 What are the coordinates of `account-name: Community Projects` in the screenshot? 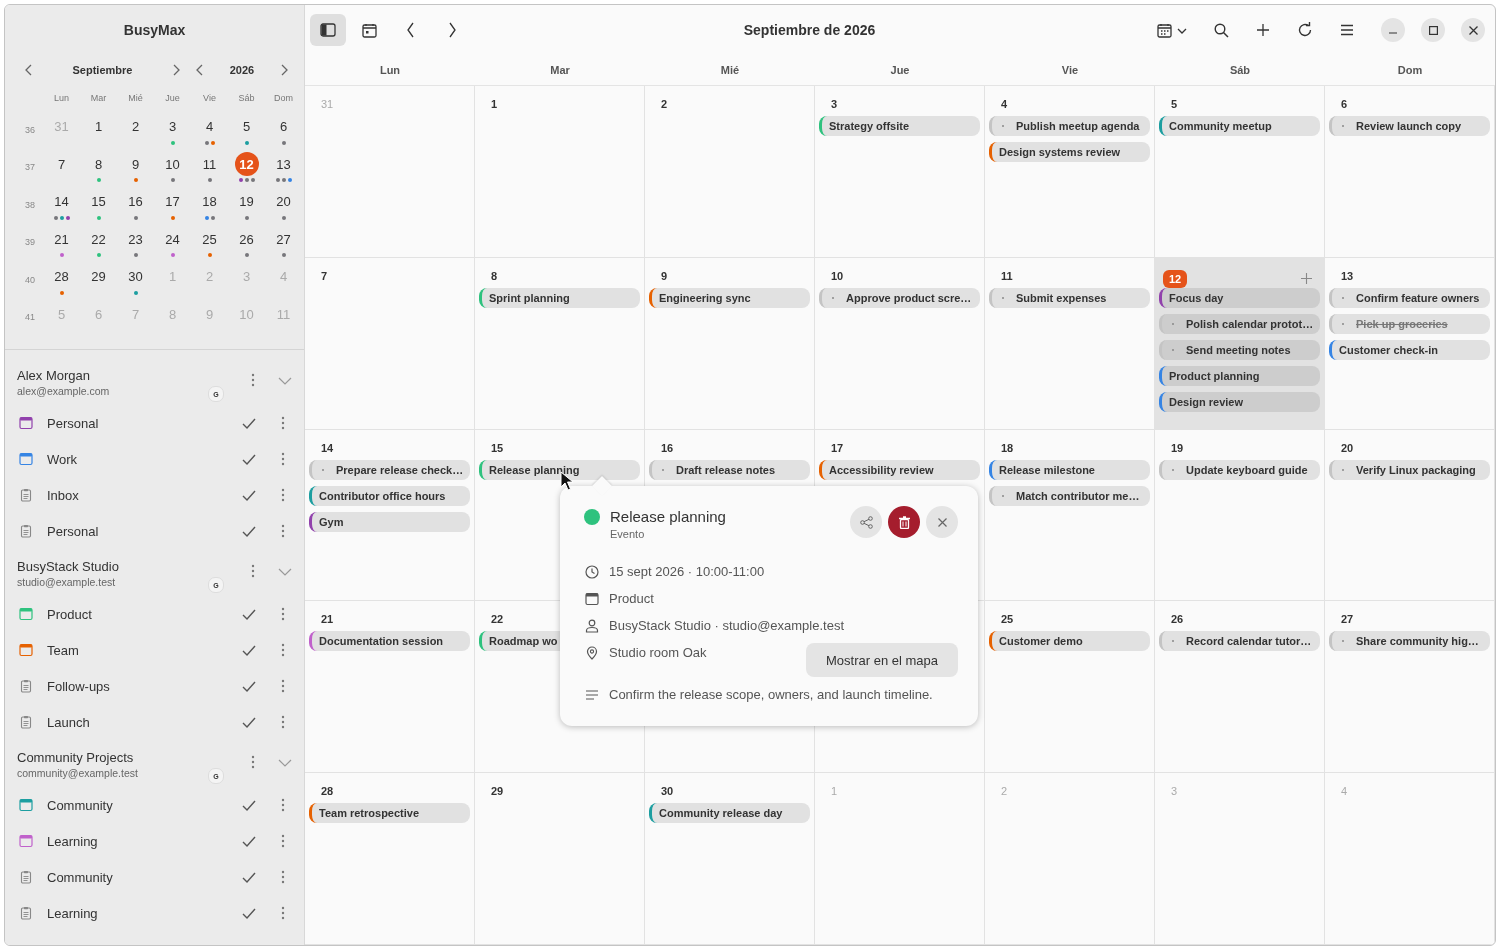 It's located at (76, 758).